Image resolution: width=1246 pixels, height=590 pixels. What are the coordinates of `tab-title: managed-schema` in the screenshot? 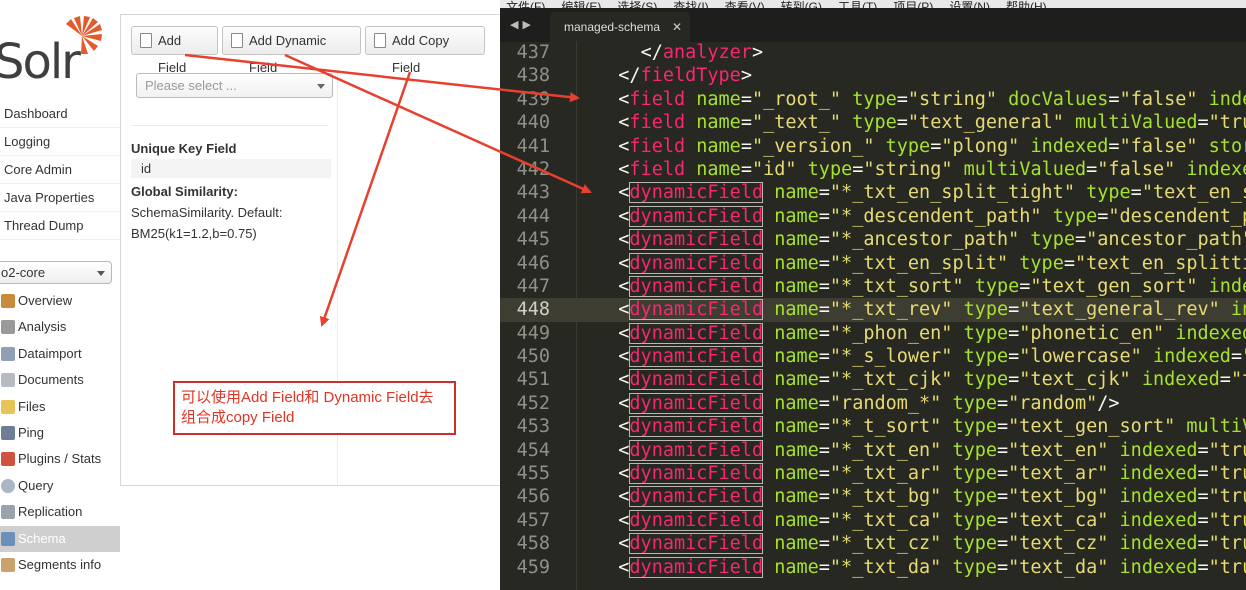 It's located at (612, 27).